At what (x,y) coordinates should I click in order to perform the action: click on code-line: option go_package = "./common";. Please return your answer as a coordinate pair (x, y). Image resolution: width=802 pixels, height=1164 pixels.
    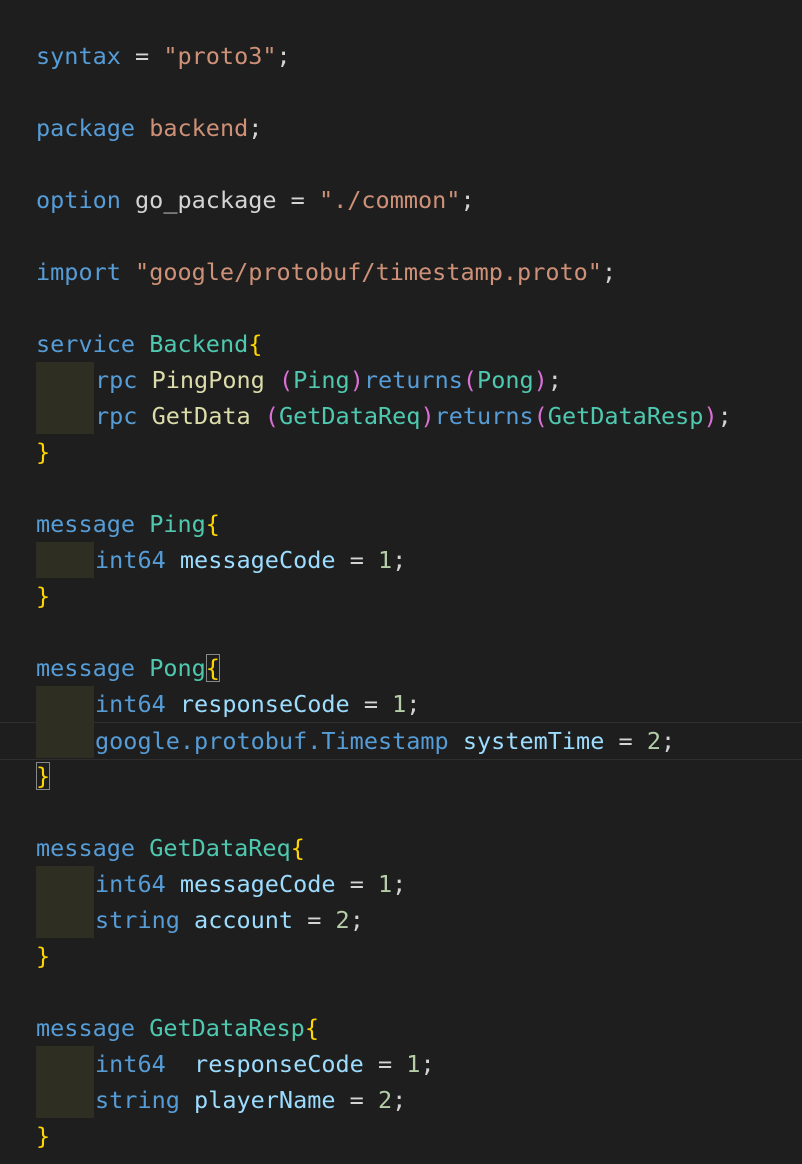
    Looking at the image, I should click on (401, 200).